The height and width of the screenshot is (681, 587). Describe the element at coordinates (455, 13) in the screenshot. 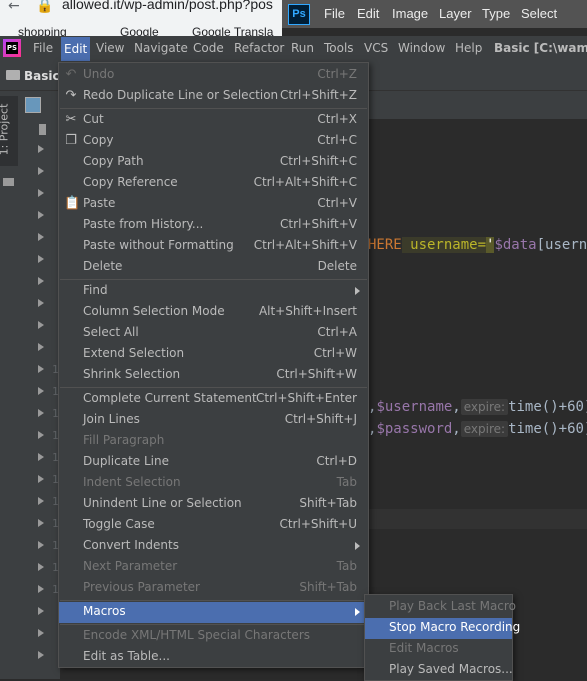

I see `ps-menu-layer: Layer` at that location.